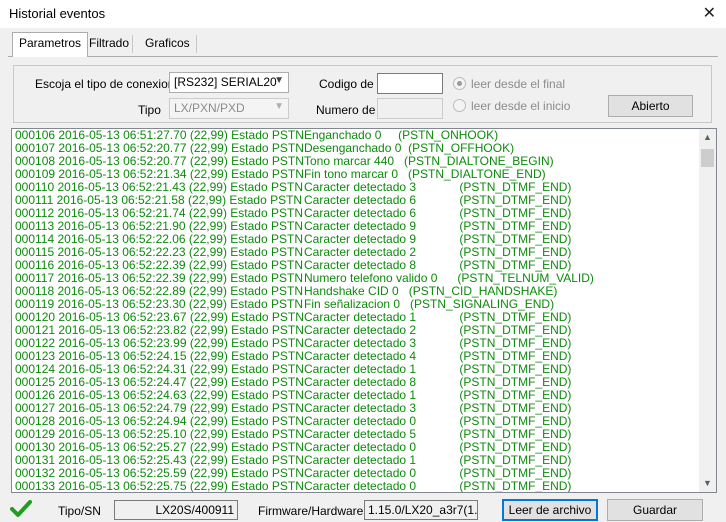 The width and height of the screenshot is (726, 522). I want to click on tab-filtrado: Filtrado, so click(109, 44).